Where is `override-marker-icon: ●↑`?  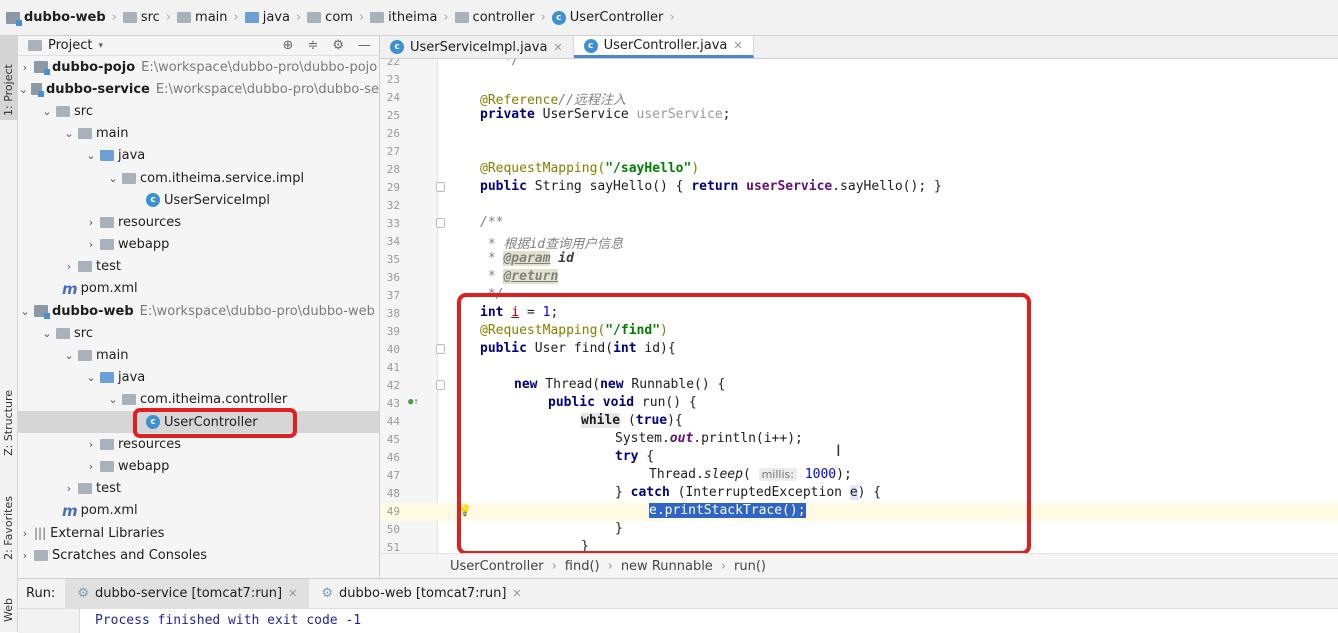
override-marker-icon: ●↑ is located at coordinates (413, 402).